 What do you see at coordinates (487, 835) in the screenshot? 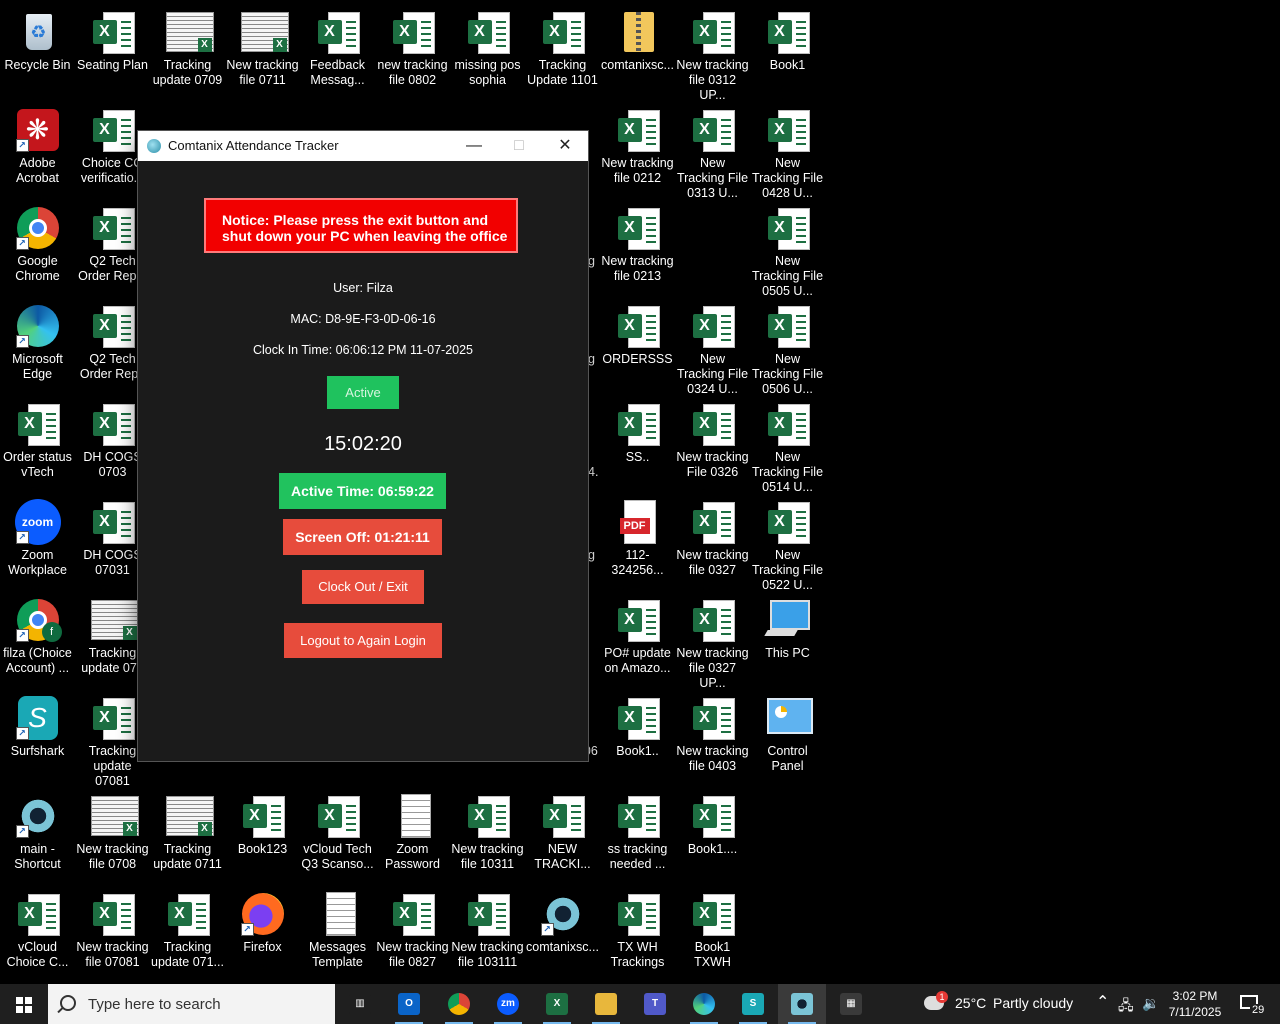
I see `desktop-icon: X New tracking file 10311` at bounding box center [487, 835].